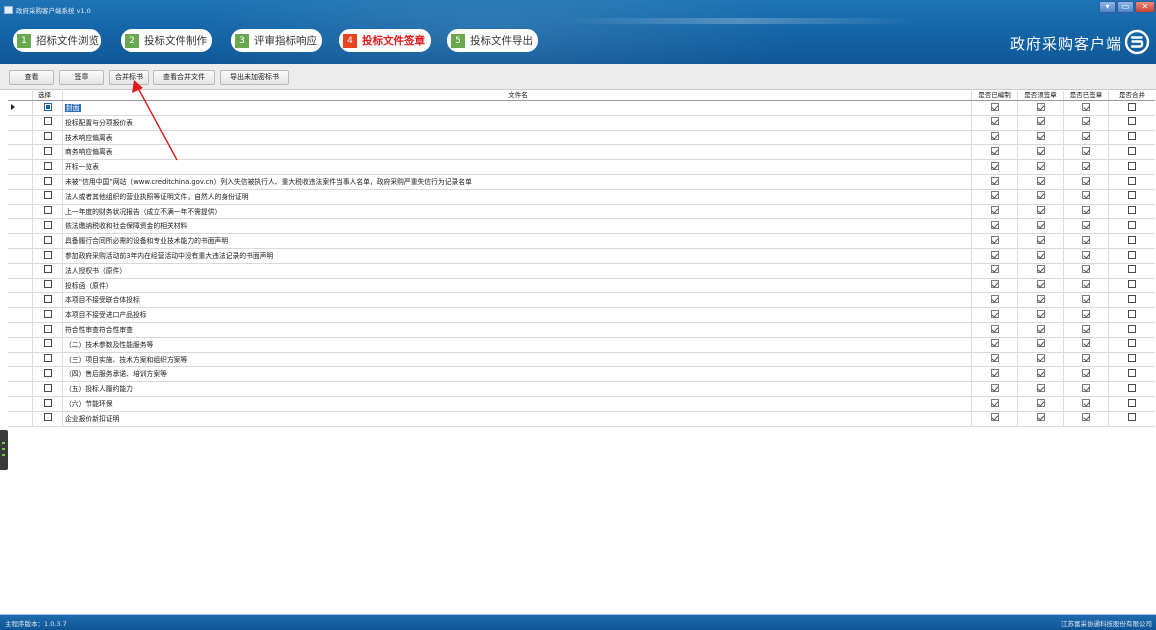 This screenshot has height=630, width=1156. I want to click on table-row: 商务响应偏离表, so click(581, 153).